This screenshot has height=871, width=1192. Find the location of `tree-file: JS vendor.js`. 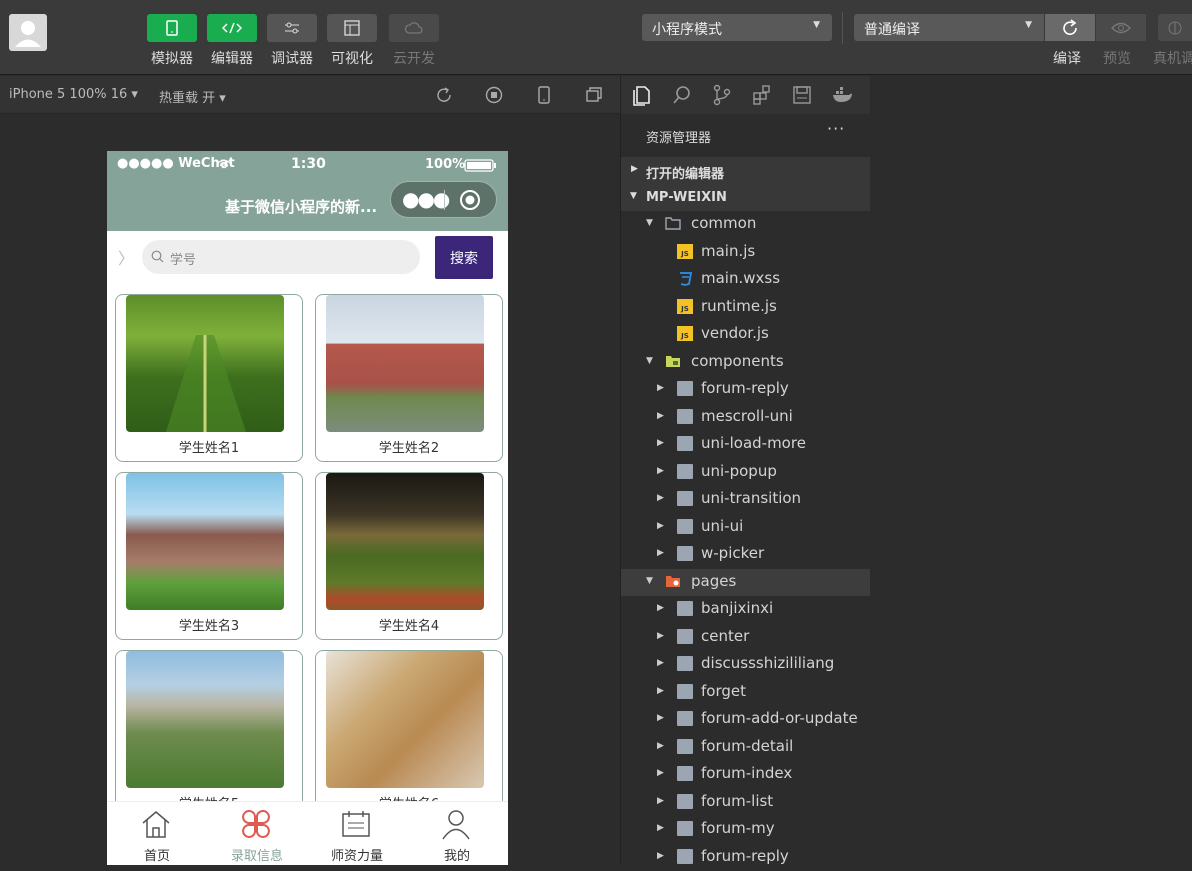

tree-file: JS vendor.js is located at coordinates (746, 334).